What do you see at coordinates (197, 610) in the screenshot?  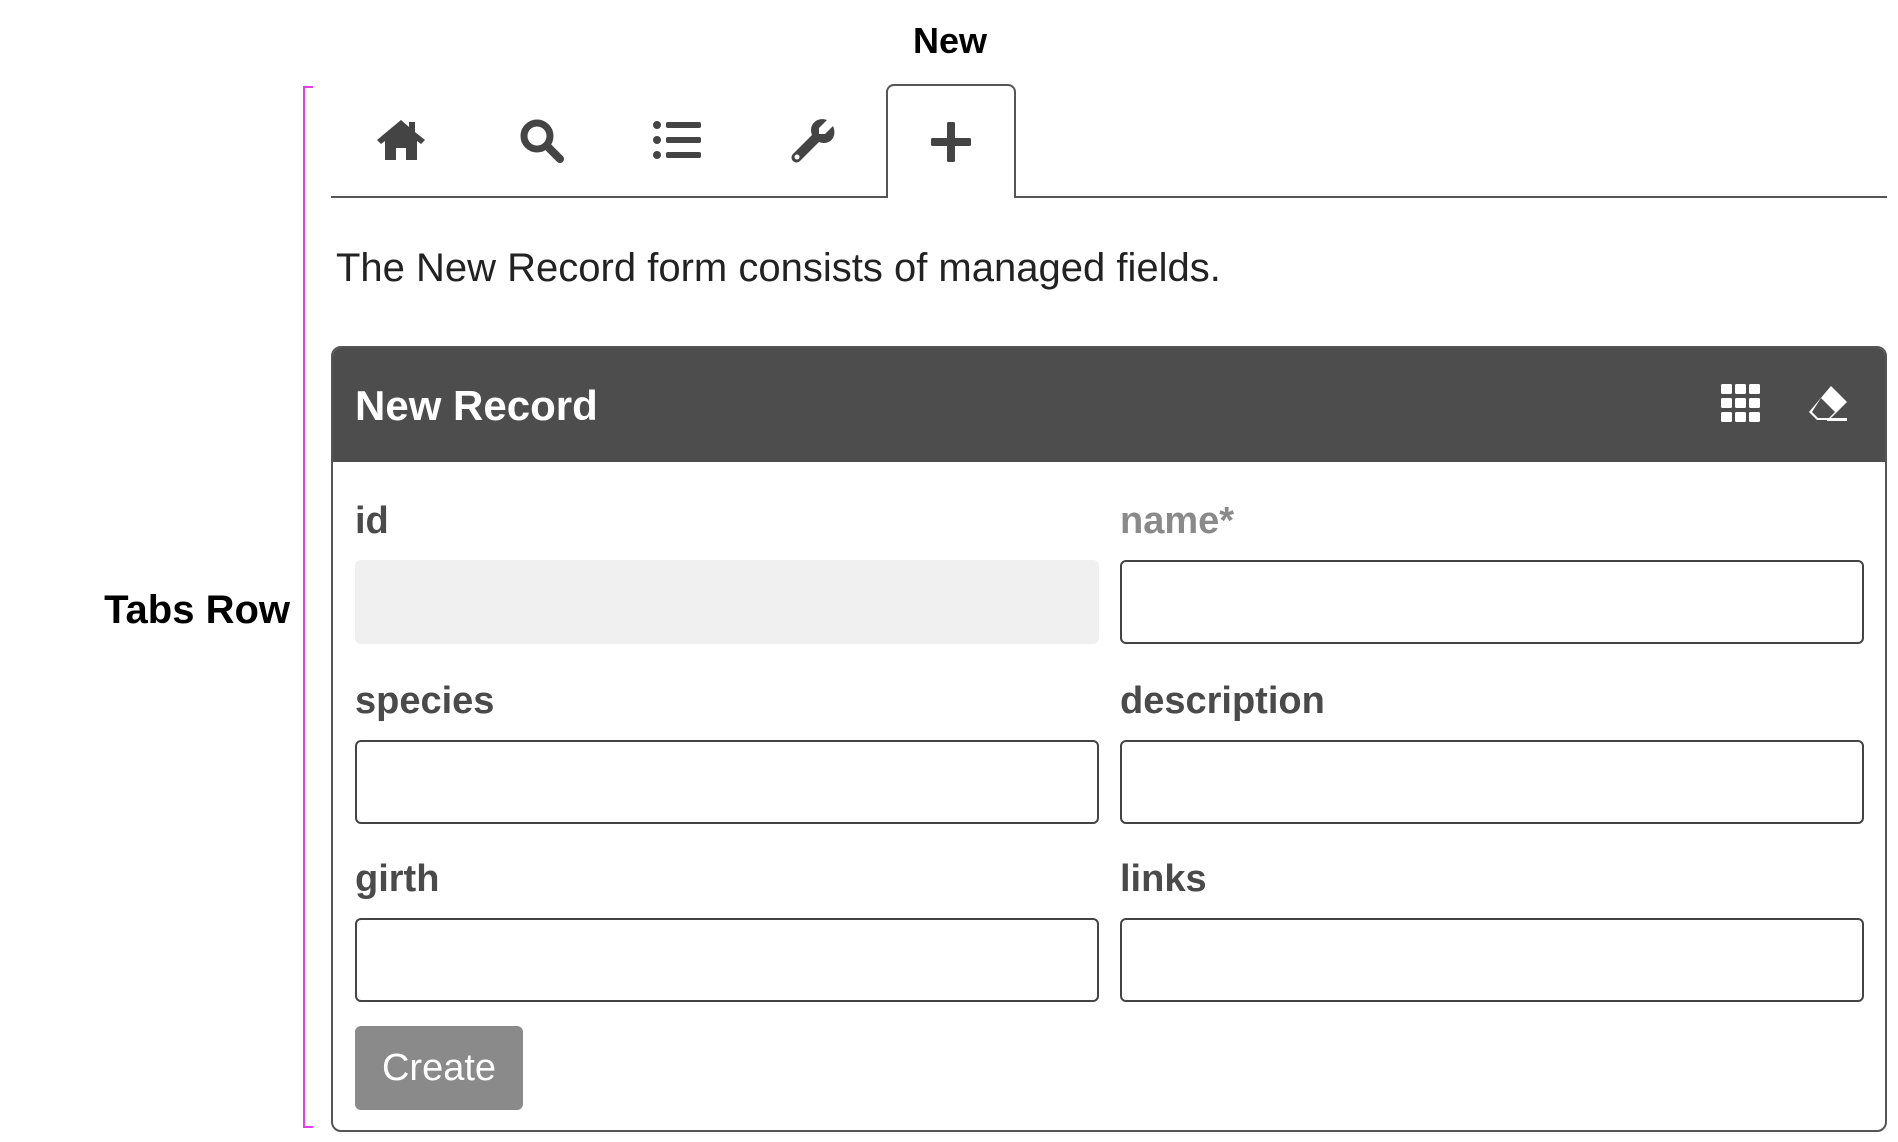 I see `annotation-tabs-row-label: Tabs Row` at bounding box center [197, 610].